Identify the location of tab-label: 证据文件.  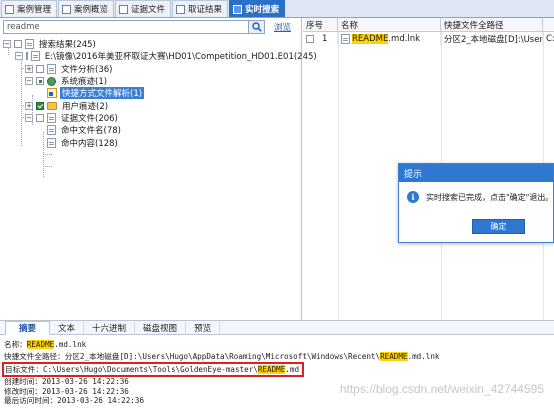
(148, 10).